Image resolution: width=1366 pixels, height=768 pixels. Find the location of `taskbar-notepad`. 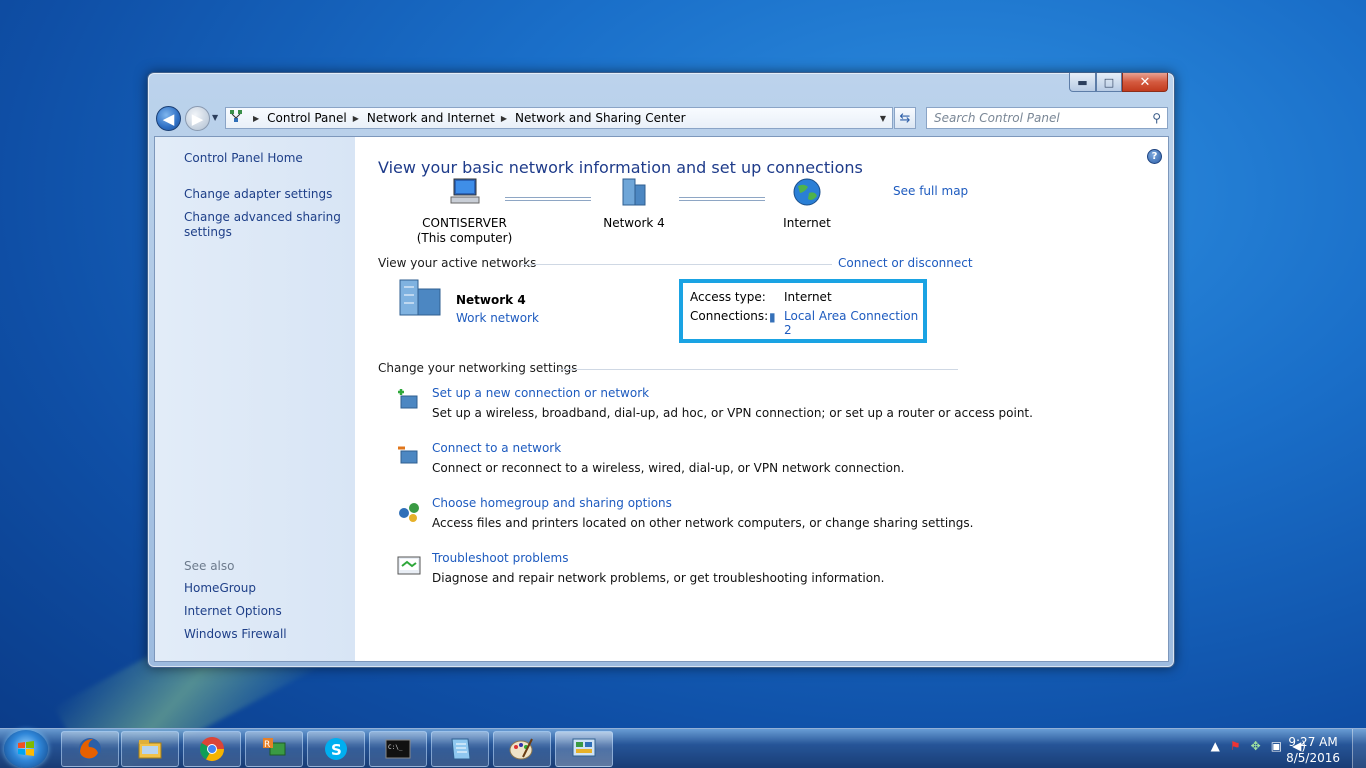

taskbar-notepad is located at coordinates (460, 749).